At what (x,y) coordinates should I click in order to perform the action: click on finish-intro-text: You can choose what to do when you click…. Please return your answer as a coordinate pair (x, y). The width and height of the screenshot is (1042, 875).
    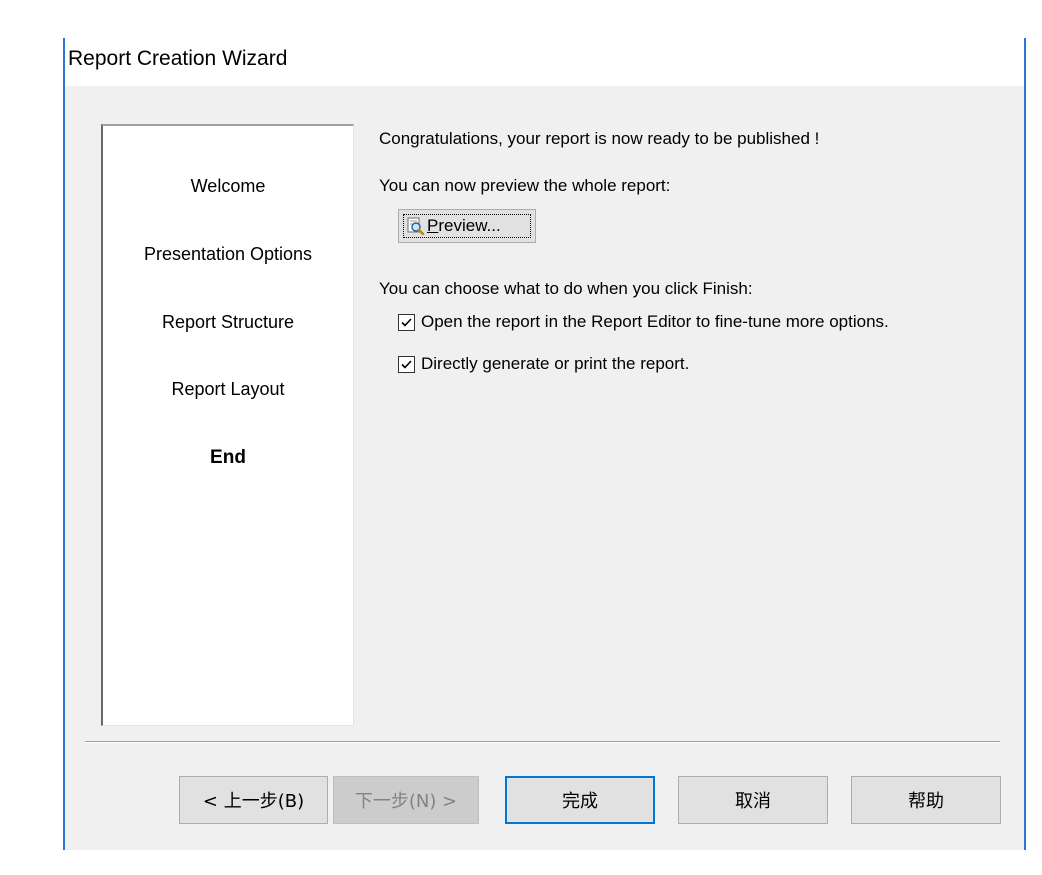
    Looking at the image, I should click on (566, 288).